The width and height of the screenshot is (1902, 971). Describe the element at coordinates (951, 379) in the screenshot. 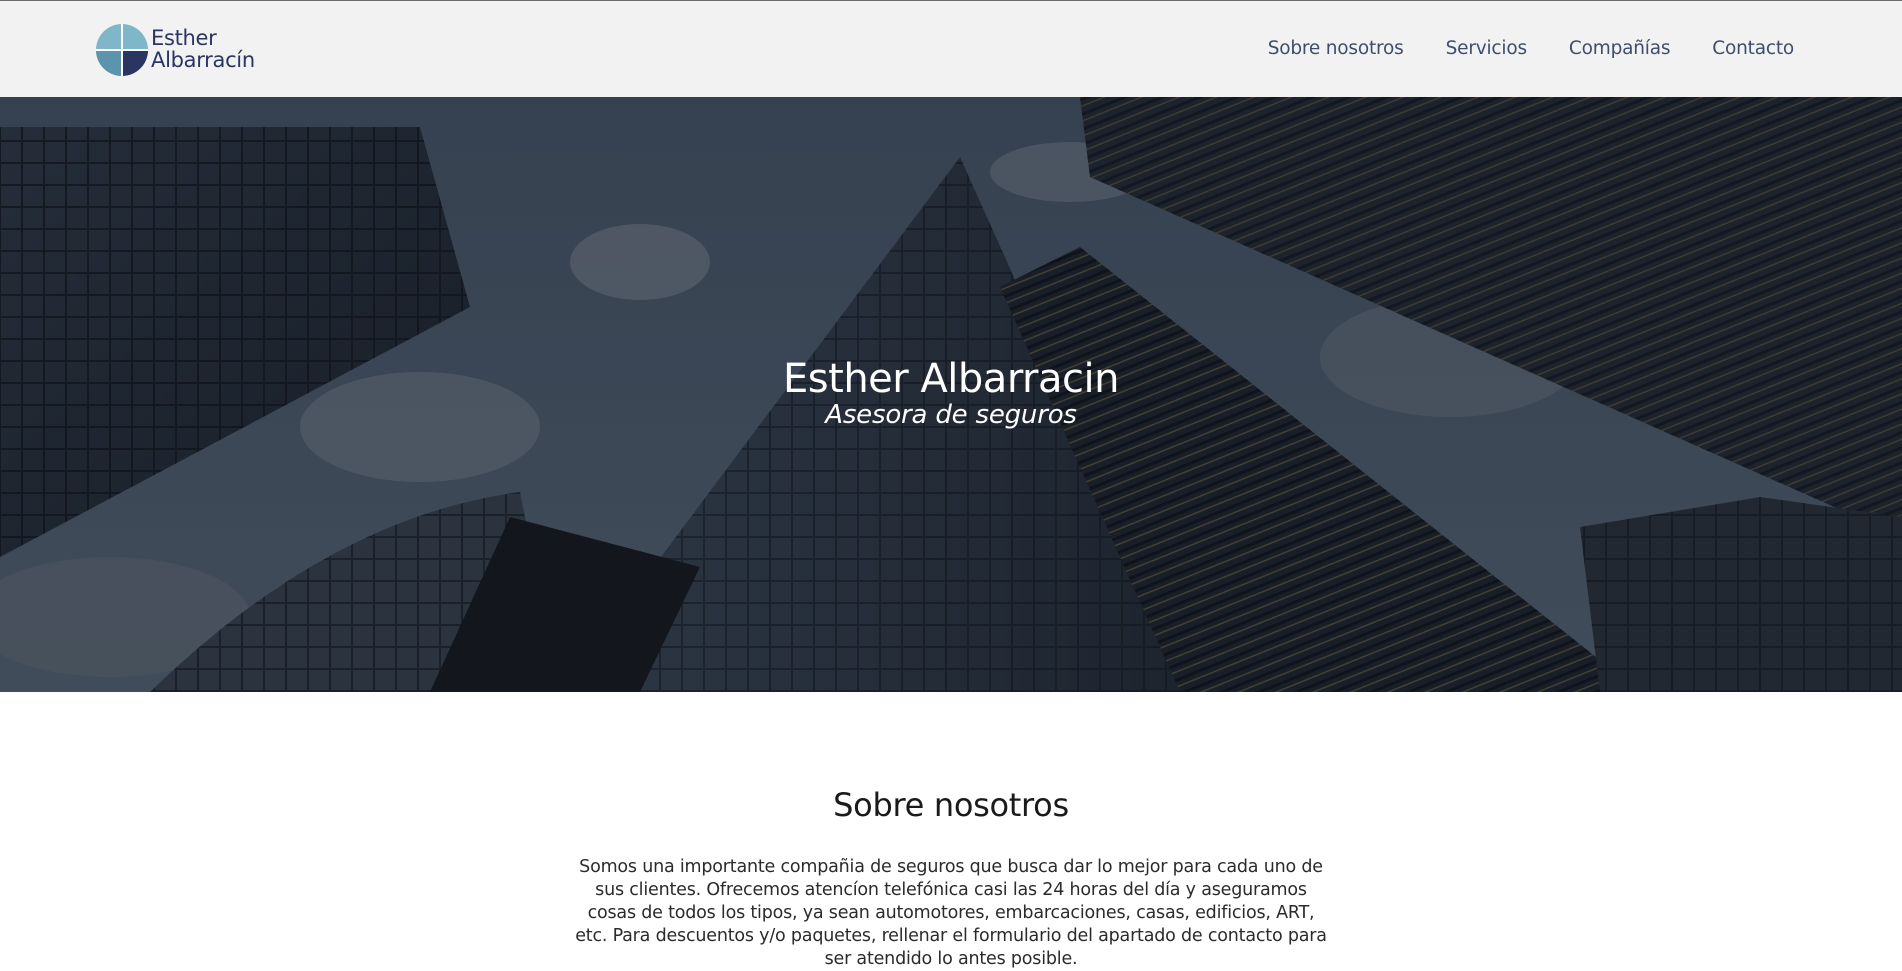

I see `hero-title: Esther Albarracin` at that location.